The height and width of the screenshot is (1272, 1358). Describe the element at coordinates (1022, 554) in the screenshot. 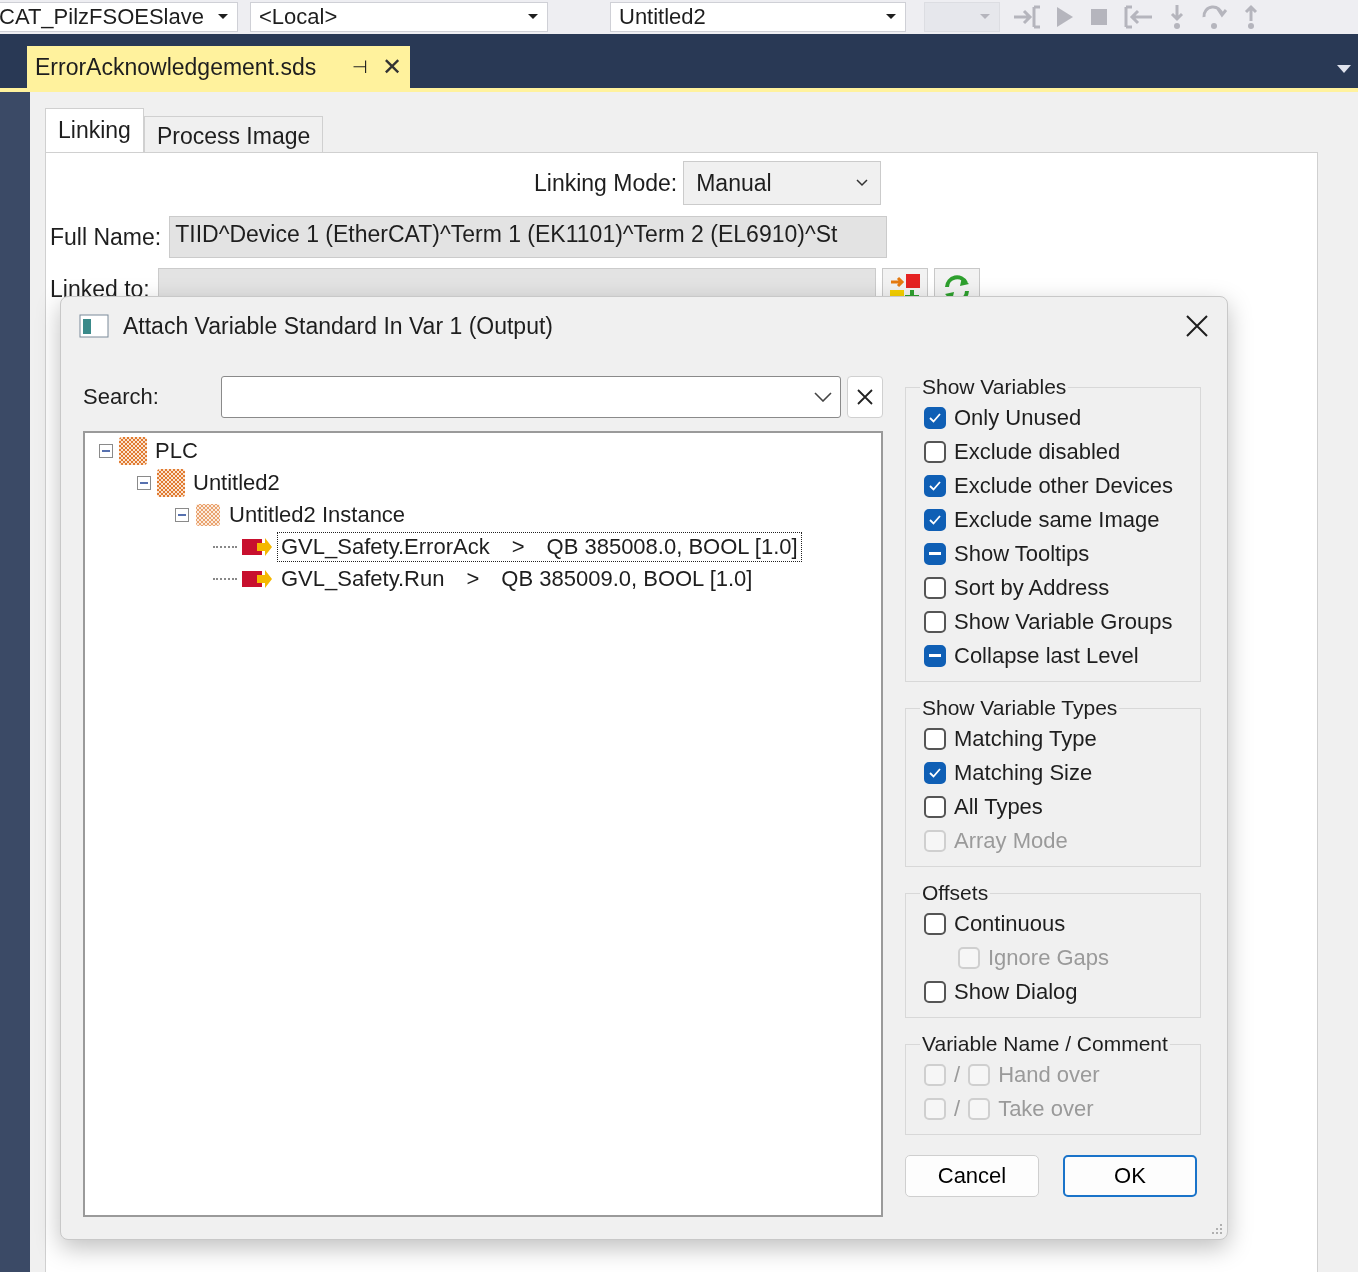

I see `checkbox-label: Show Tooltips` at that location.